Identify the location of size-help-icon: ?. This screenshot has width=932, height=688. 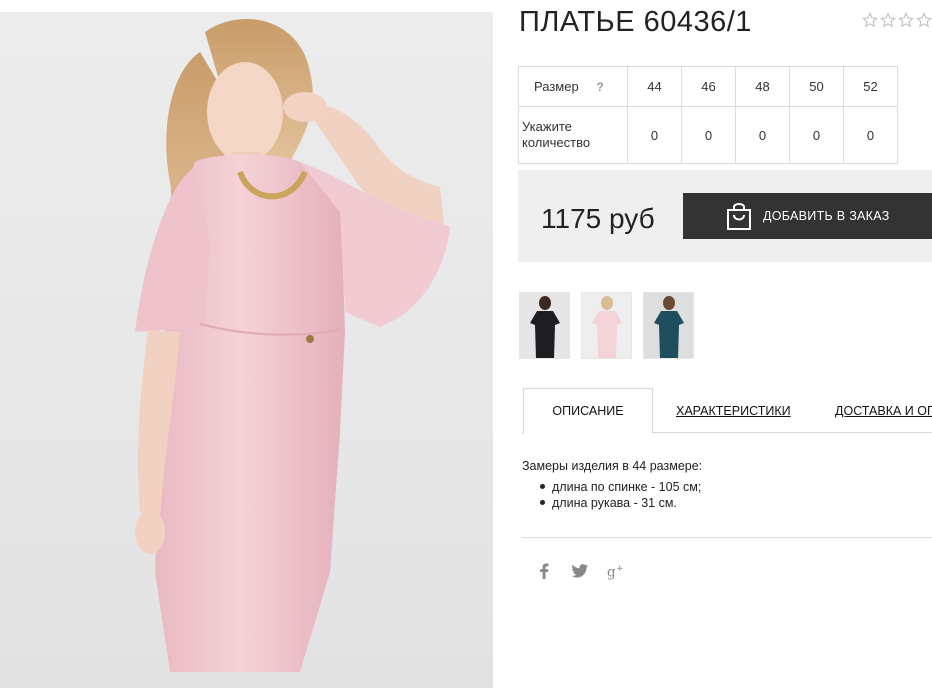
(599, 87).